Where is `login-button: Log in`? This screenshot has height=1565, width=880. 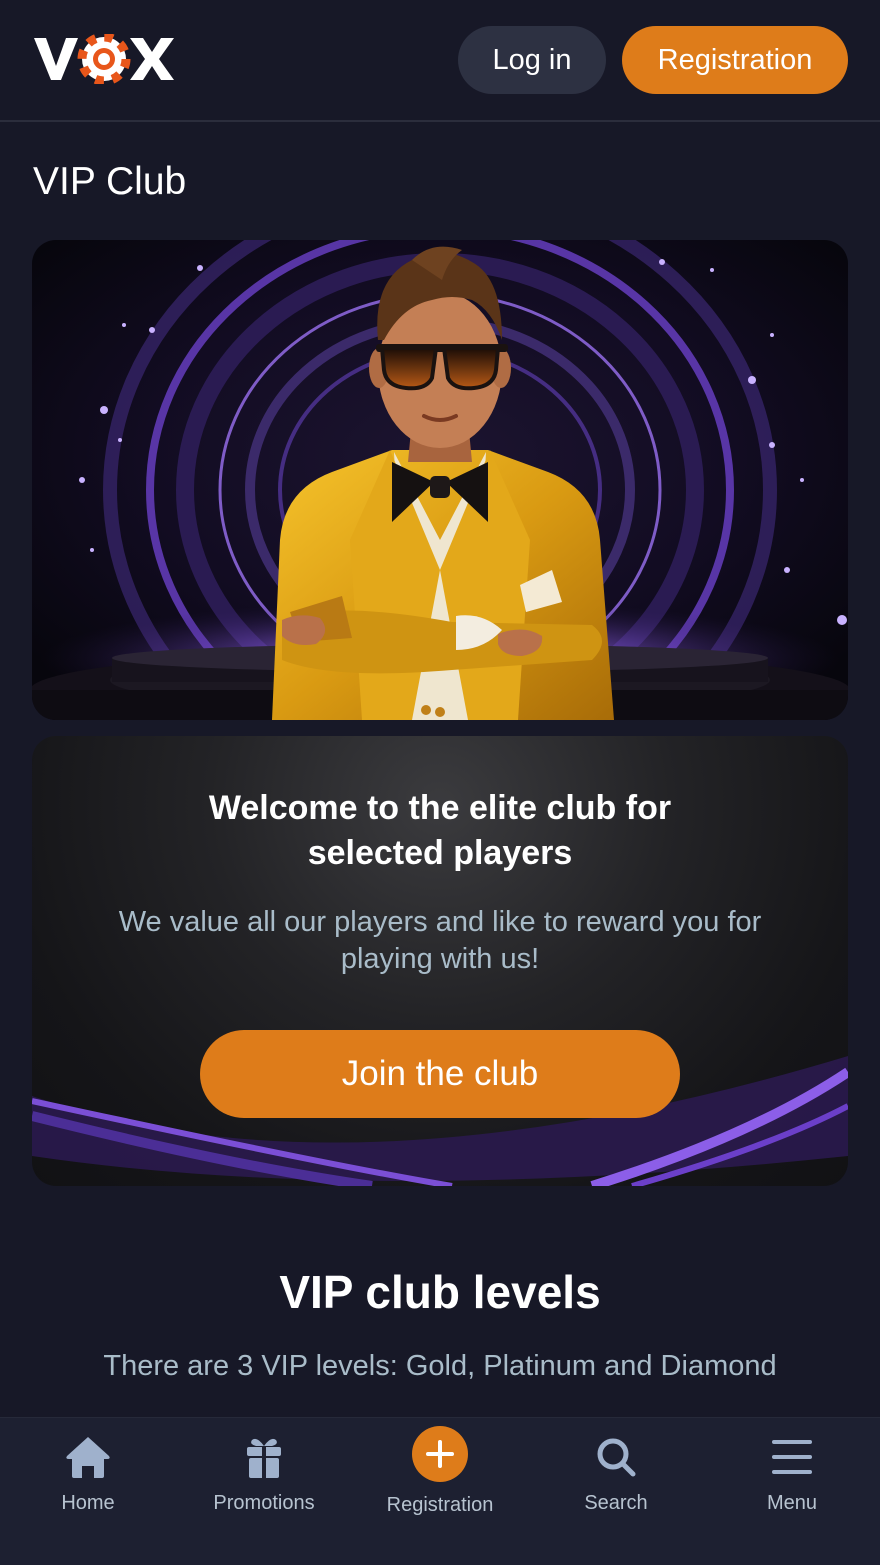 login-button: Log in is located at coordinates (532, 60).